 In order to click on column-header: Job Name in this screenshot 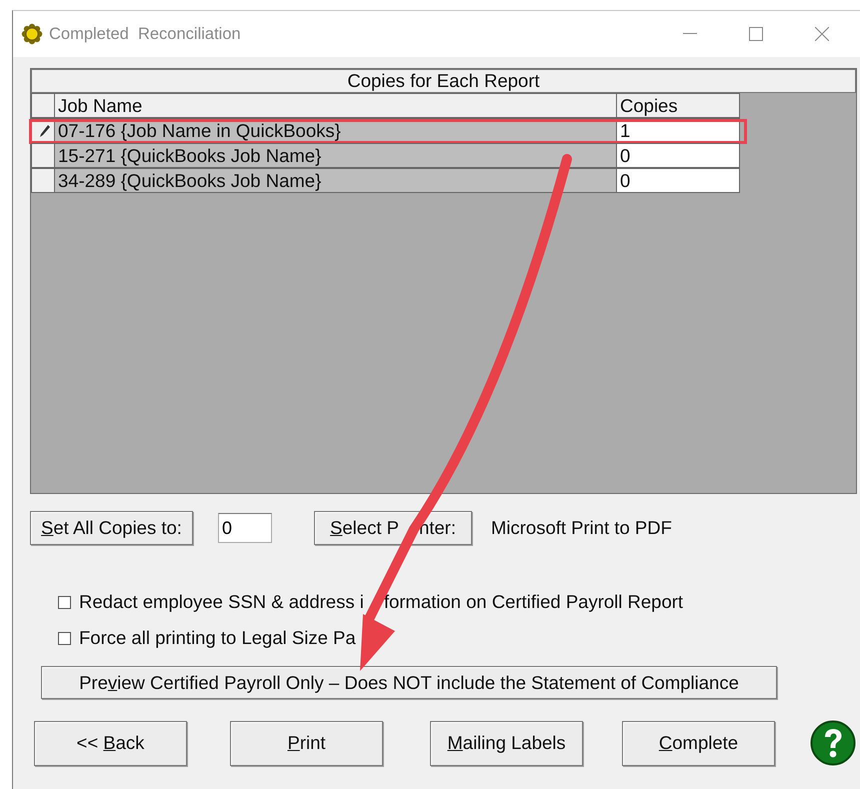, I will do `click(336, 105)`.